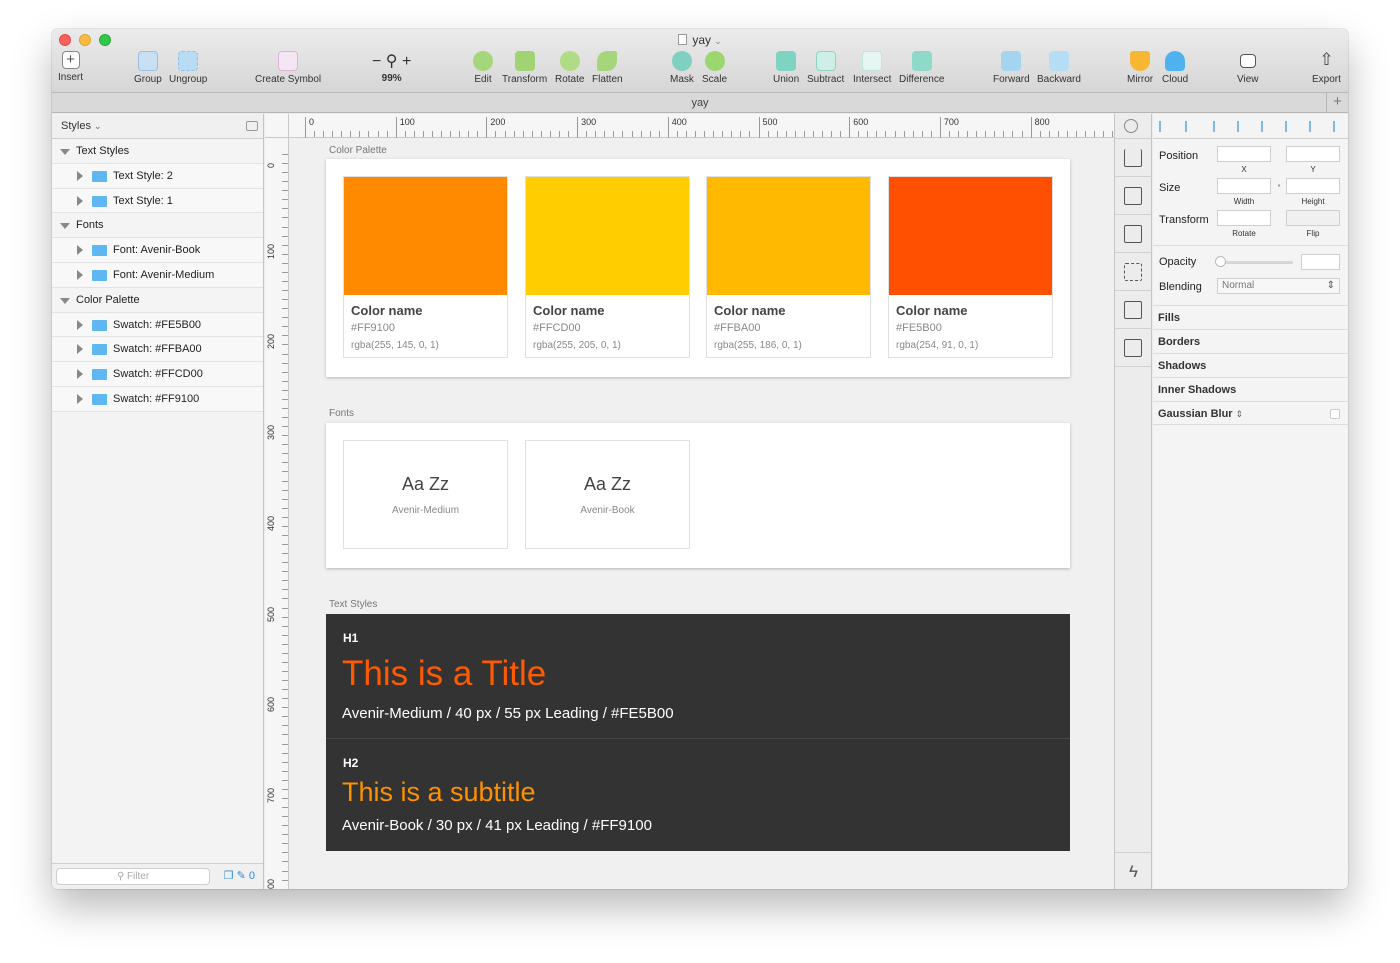 This screenshot has width=1400, height=963. I want to click on artboard-label-color-palette: Color Palette, so click(358, 150).